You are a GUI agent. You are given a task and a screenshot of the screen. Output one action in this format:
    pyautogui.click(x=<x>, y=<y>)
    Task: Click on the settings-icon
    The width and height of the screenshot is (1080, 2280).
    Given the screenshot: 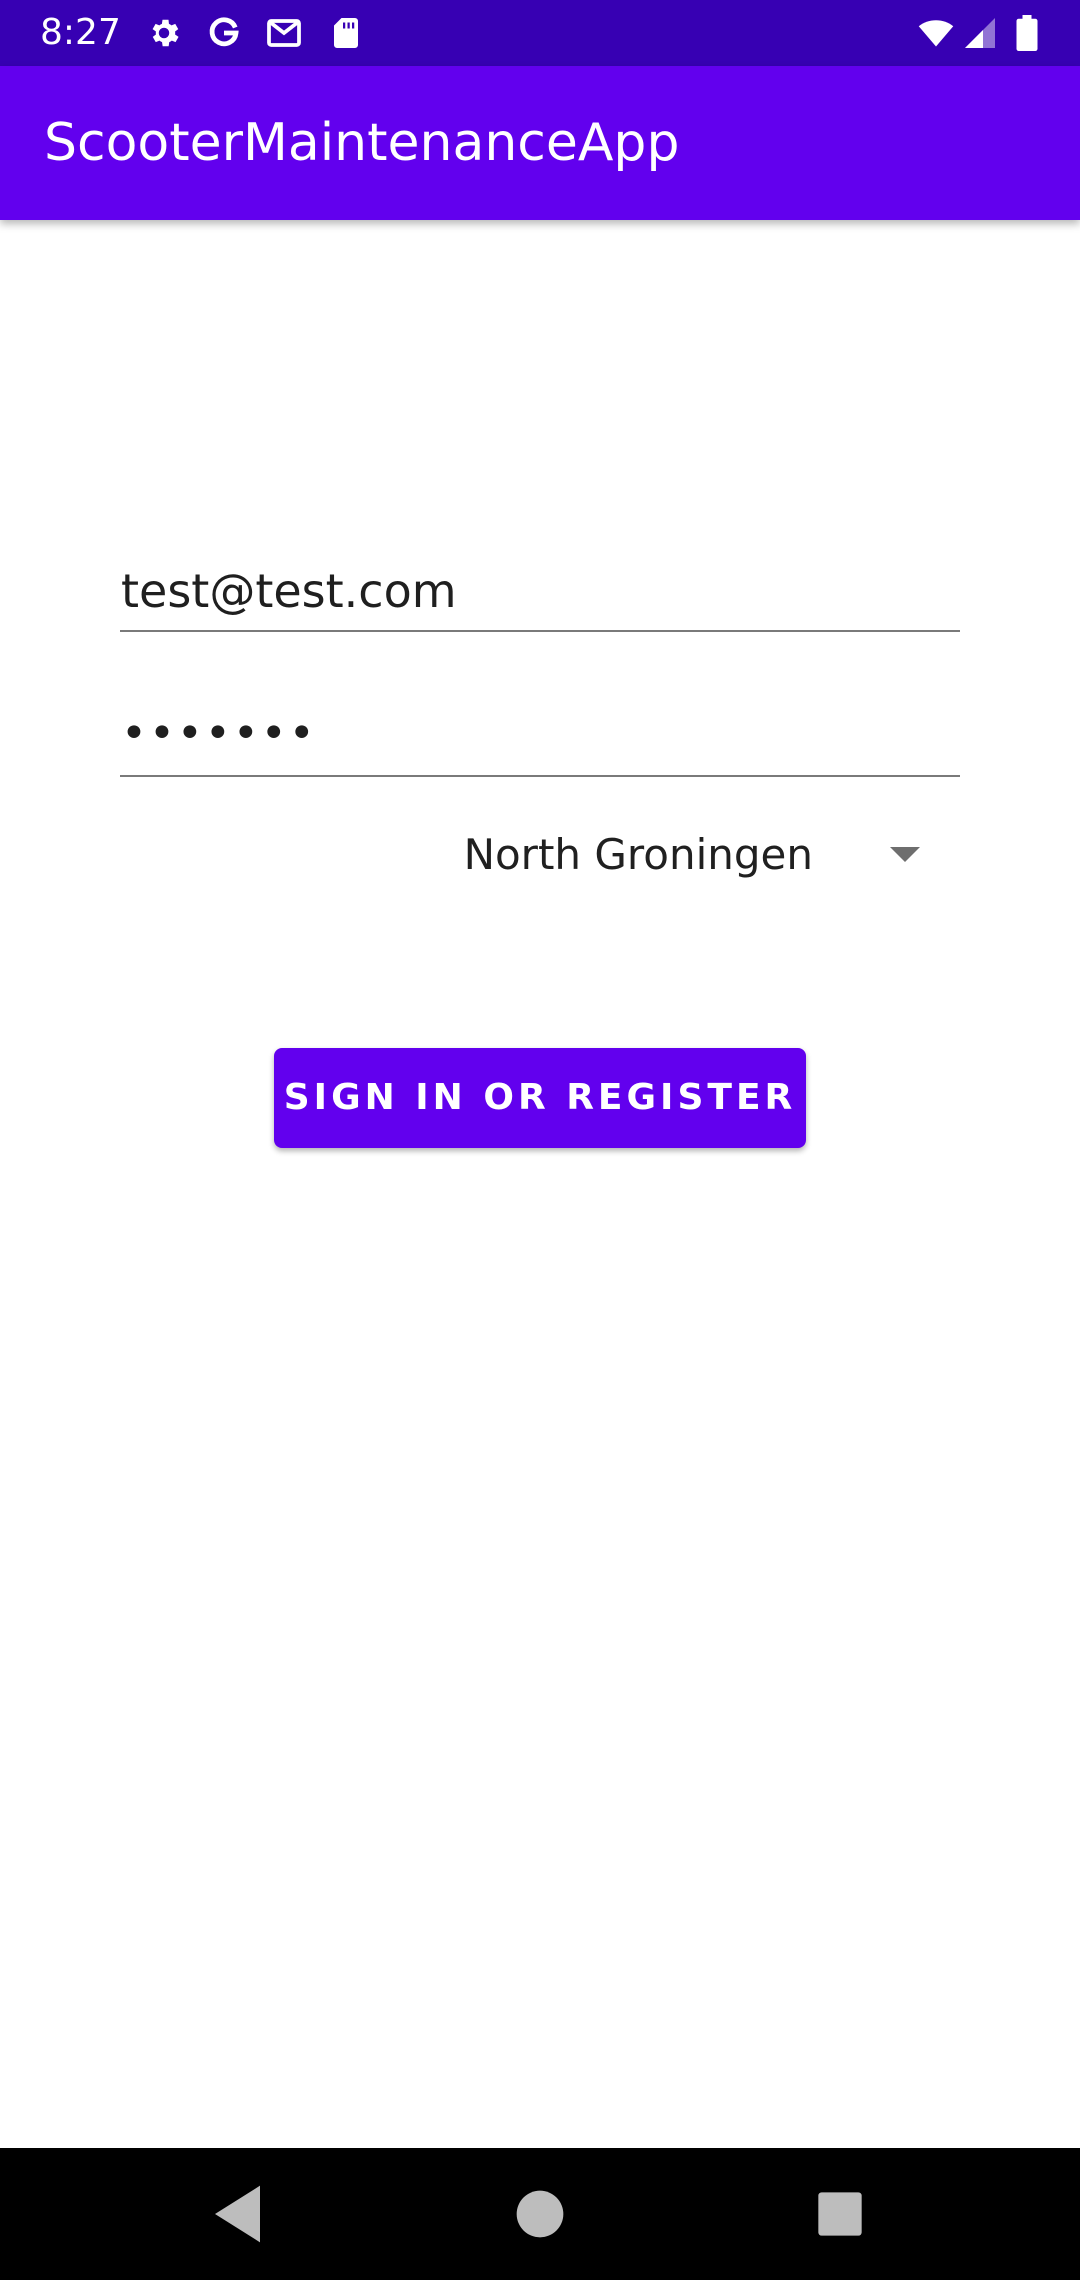 What is the action you would take?
    pyautogui.click(x=165, y=33)
    